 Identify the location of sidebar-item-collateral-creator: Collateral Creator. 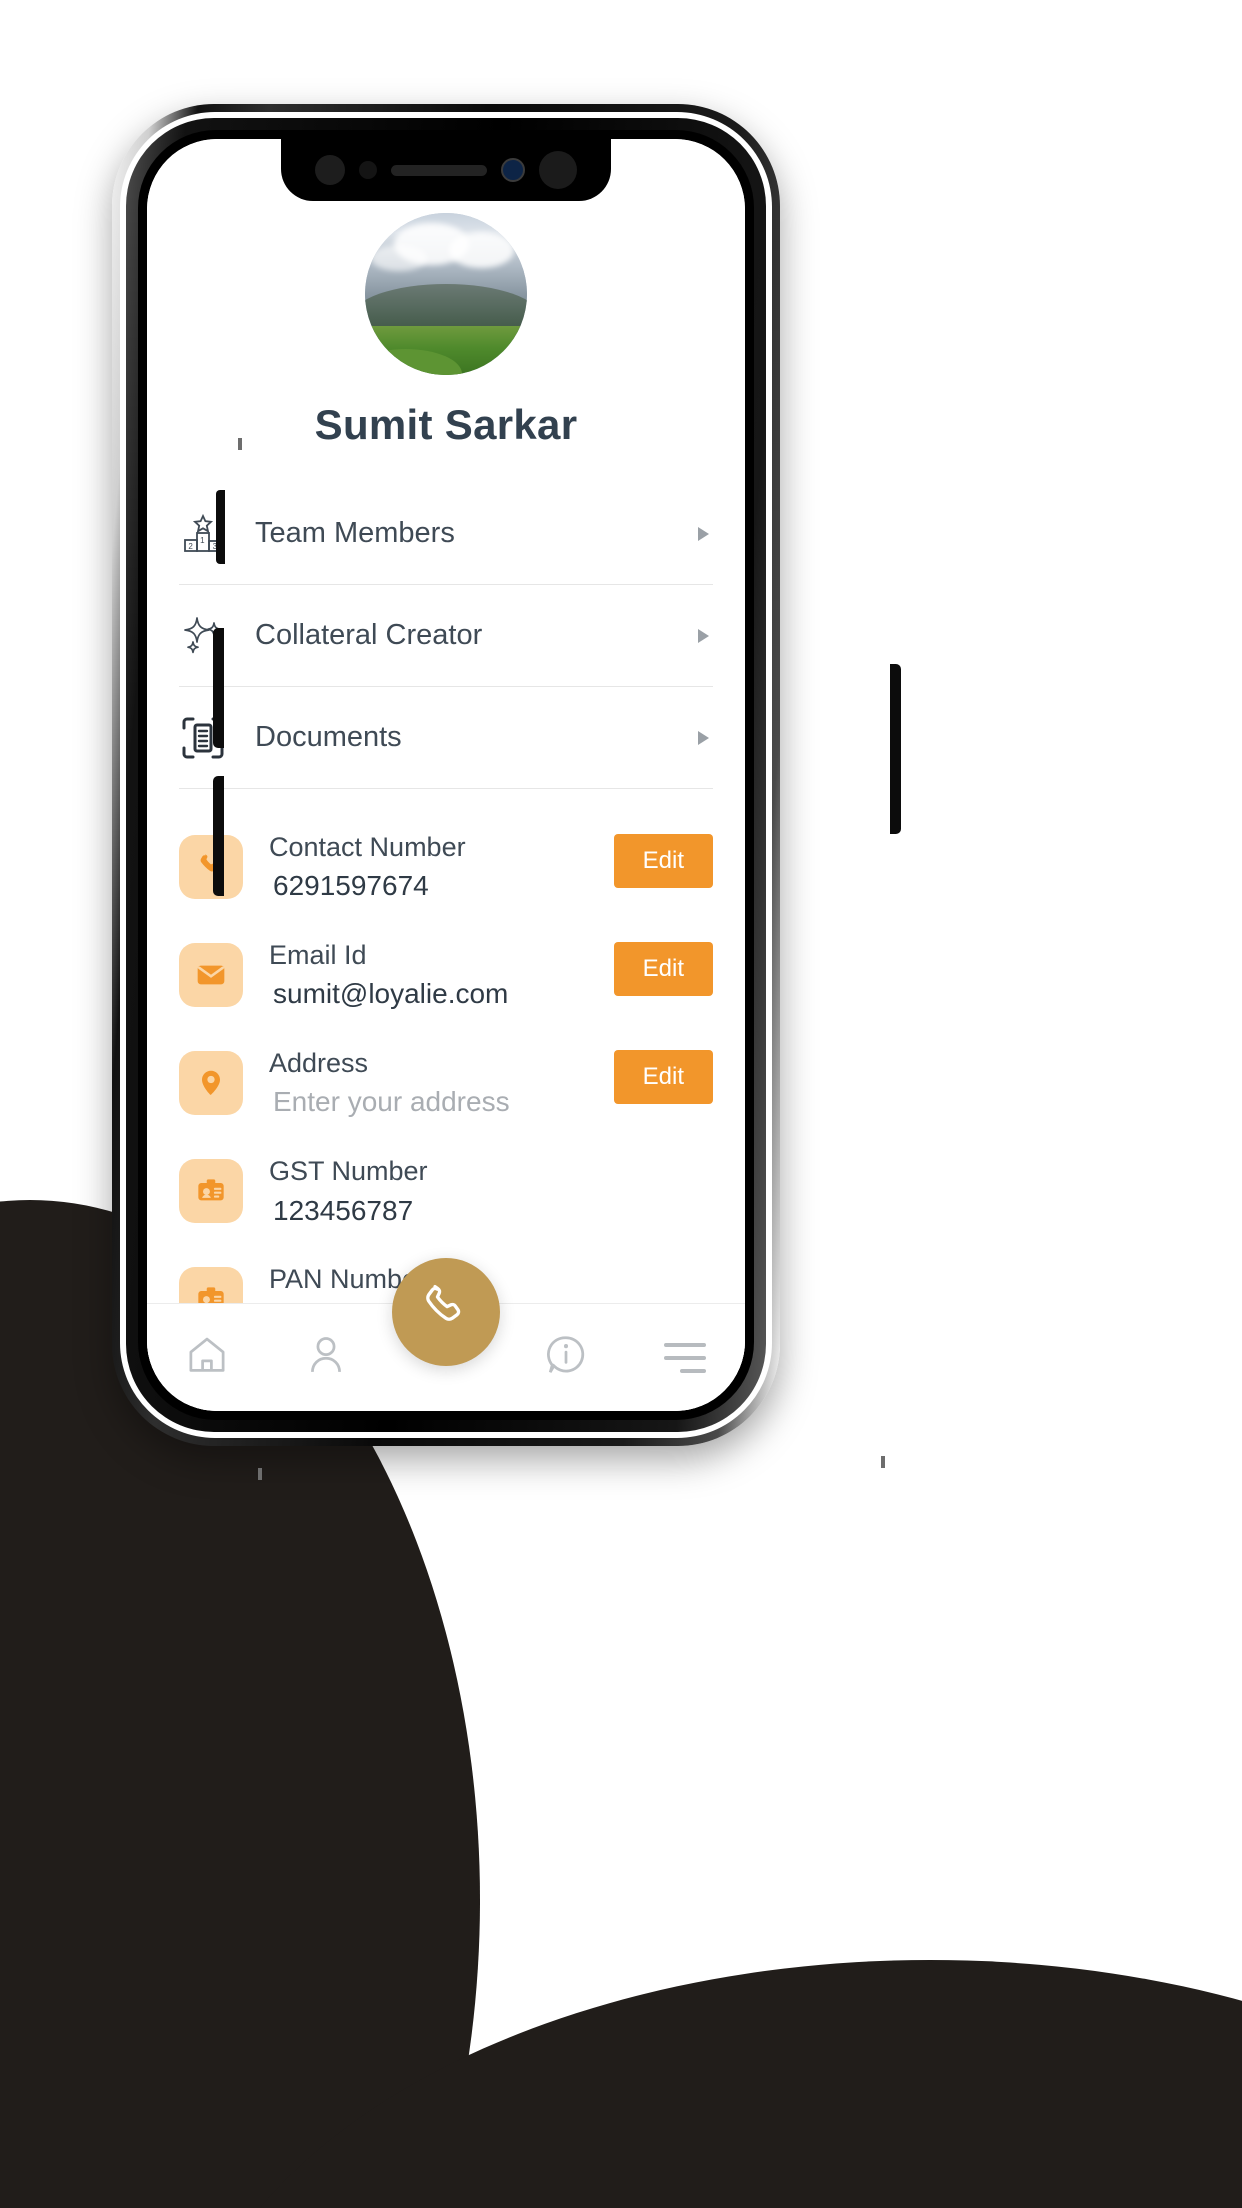
(446, 636).